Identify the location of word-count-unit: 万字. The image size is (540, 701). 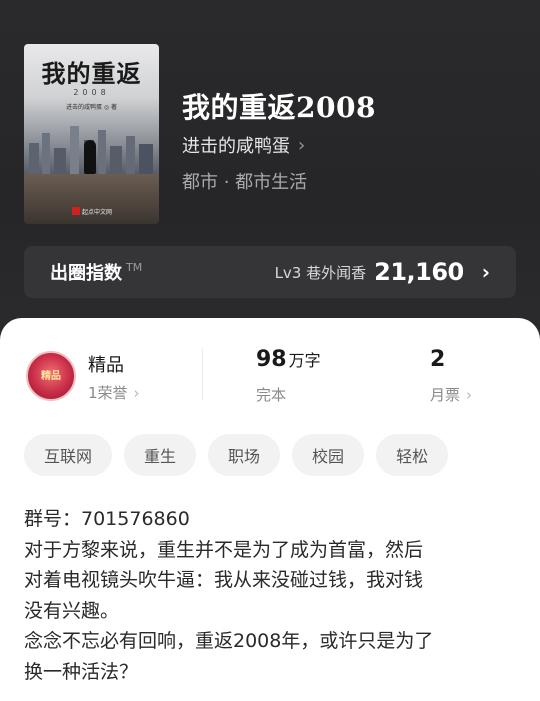
(304, 360).